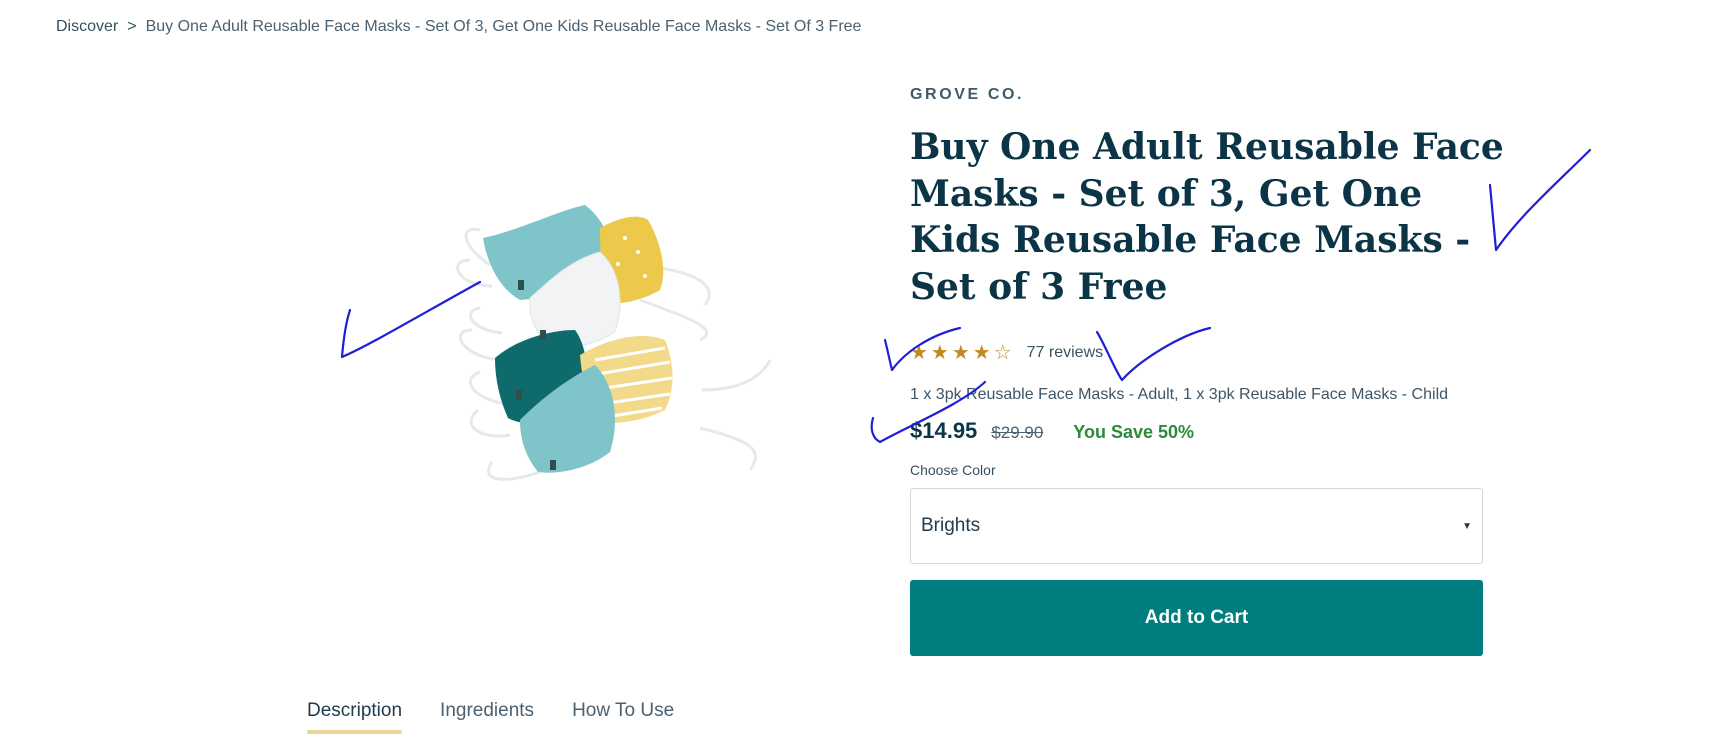  Describe the element at coordinates (953, 470) in the screenshot. I see `color-select-label: Choose Color` at that location.